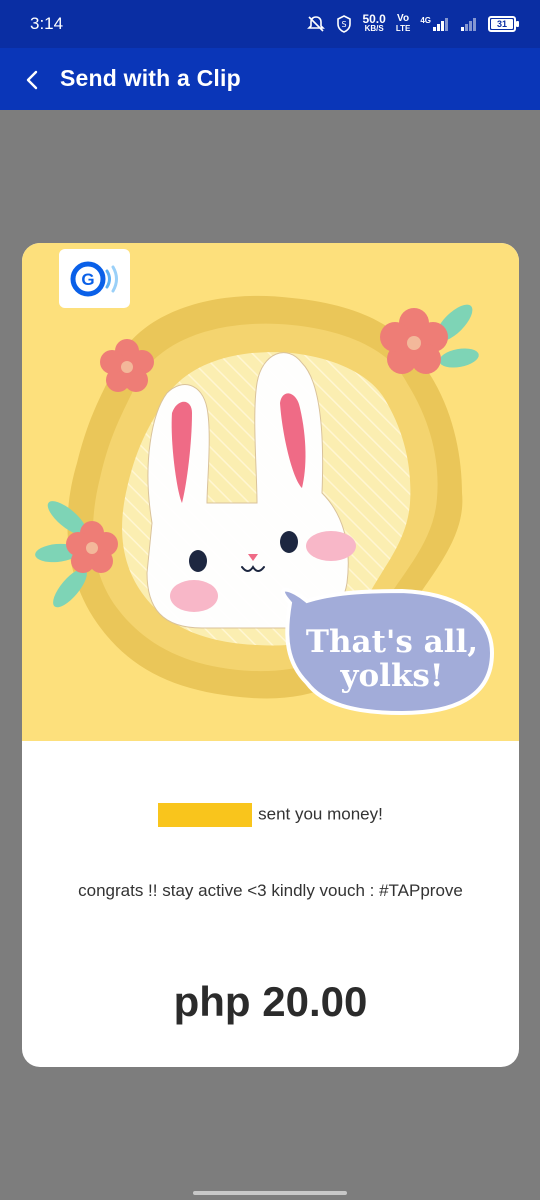 The width and height of the screenshot is (540, 1200). Describe the element at coordinates (435, 24) in the screenshot. I see `signal-icon: 4G` at that location.